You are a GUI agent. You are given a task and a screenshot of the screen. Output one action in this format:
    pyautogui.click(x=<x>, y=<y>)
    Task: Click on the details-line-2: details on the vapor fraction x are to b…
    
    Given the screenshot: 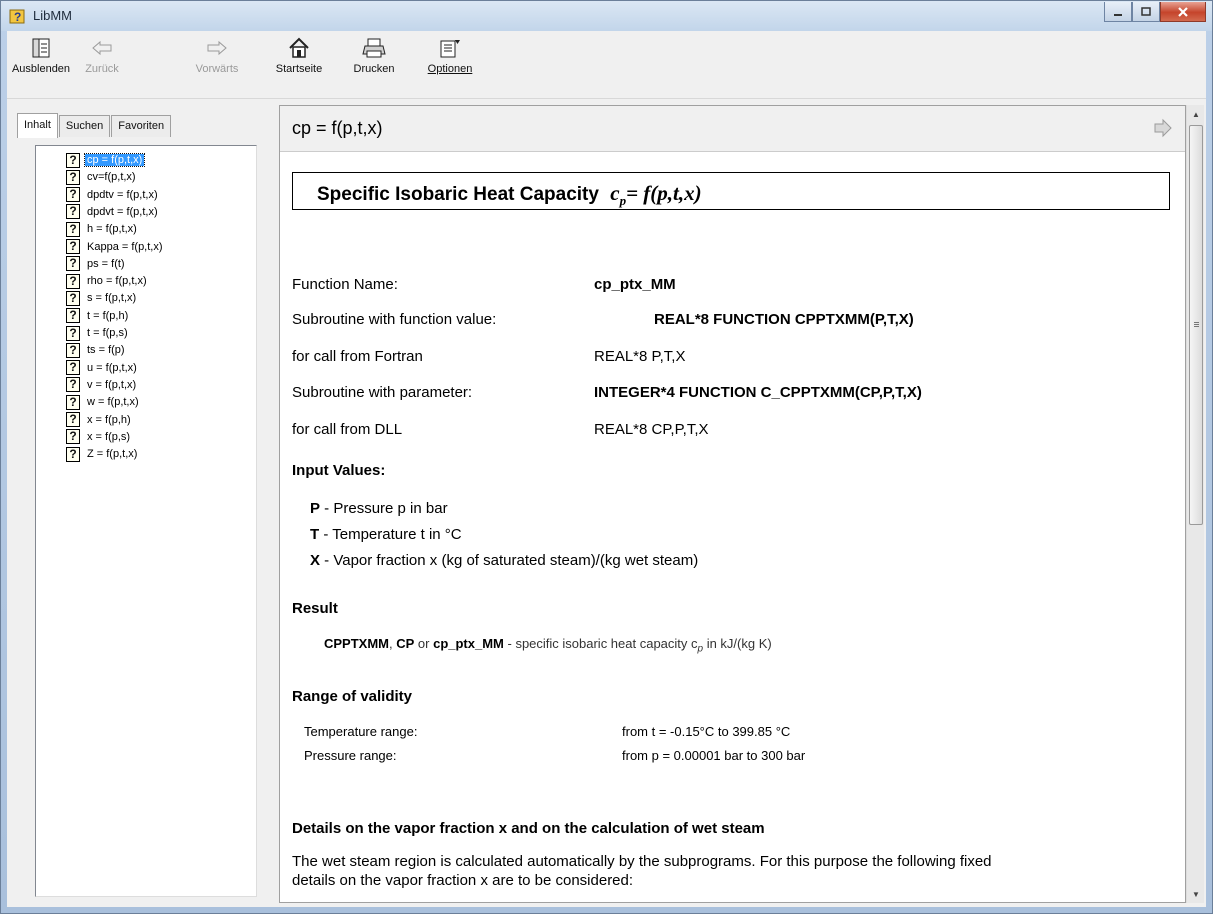 What is the action you would take?
    pyautogui.click(x=463, y=880)
    